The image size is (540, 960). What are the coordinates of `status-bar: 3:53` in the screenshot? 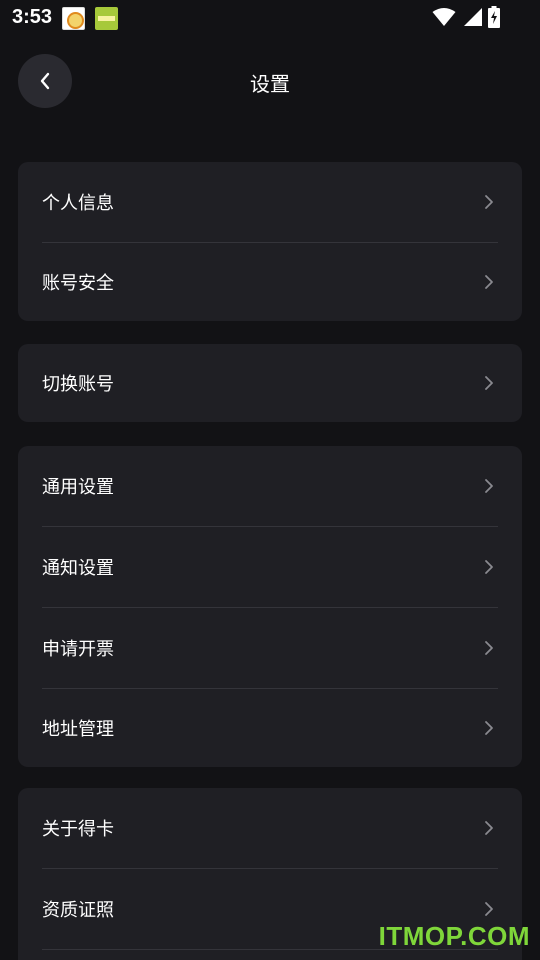 It's located at (270, 18).